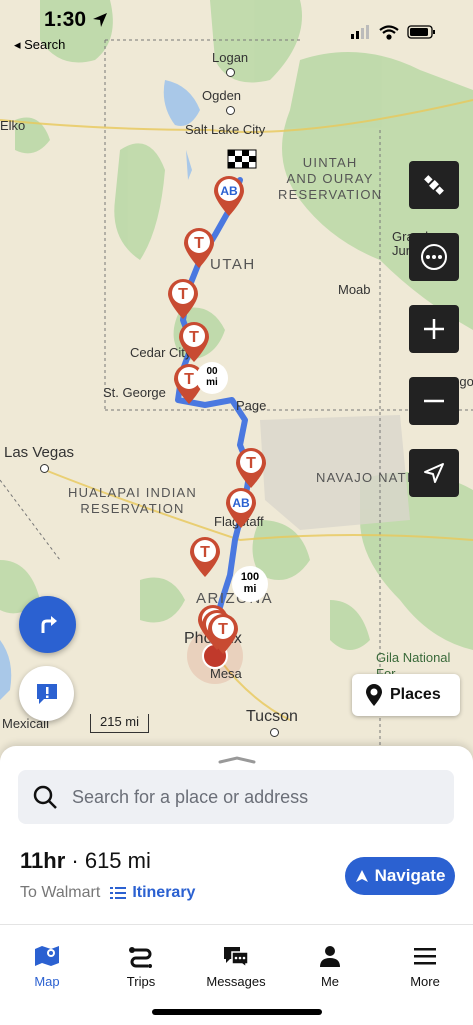  I want to click on route-duration: 11hr, so click(43, 860).